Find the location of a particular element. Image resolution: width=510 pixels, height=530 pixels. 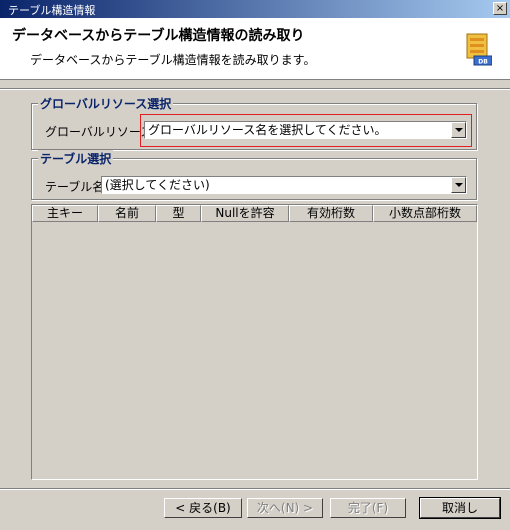

column-header: Nullを許容 is located at coordinates (245, 213).